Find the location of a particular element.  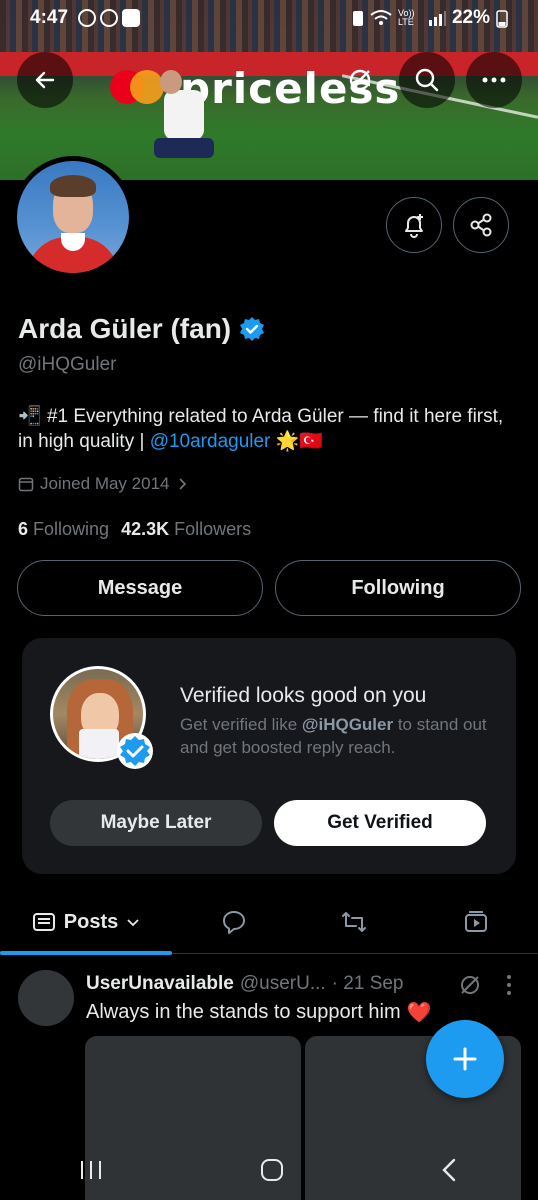

joined-date: Joined May 2014 is located at coordinates (103, 484).